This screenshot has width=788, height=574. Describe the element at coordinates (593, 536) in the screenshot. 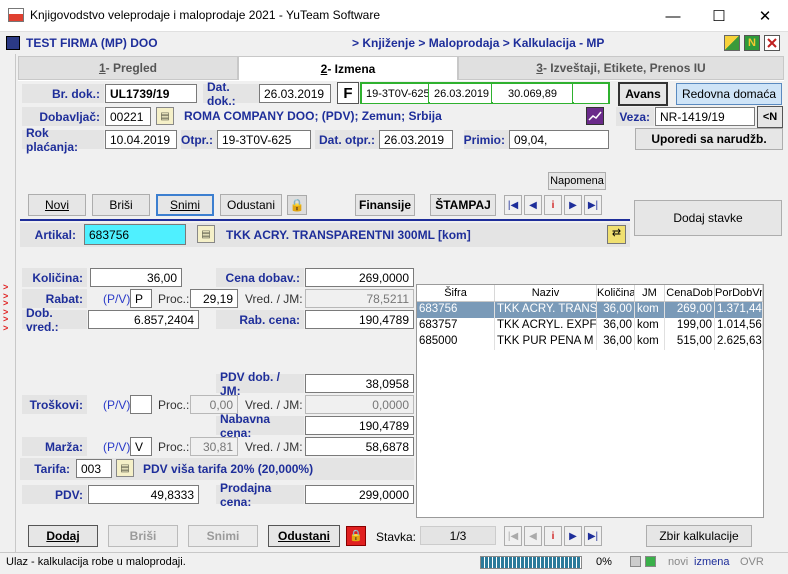

I see `last-item-icon: ▶|` at that location.